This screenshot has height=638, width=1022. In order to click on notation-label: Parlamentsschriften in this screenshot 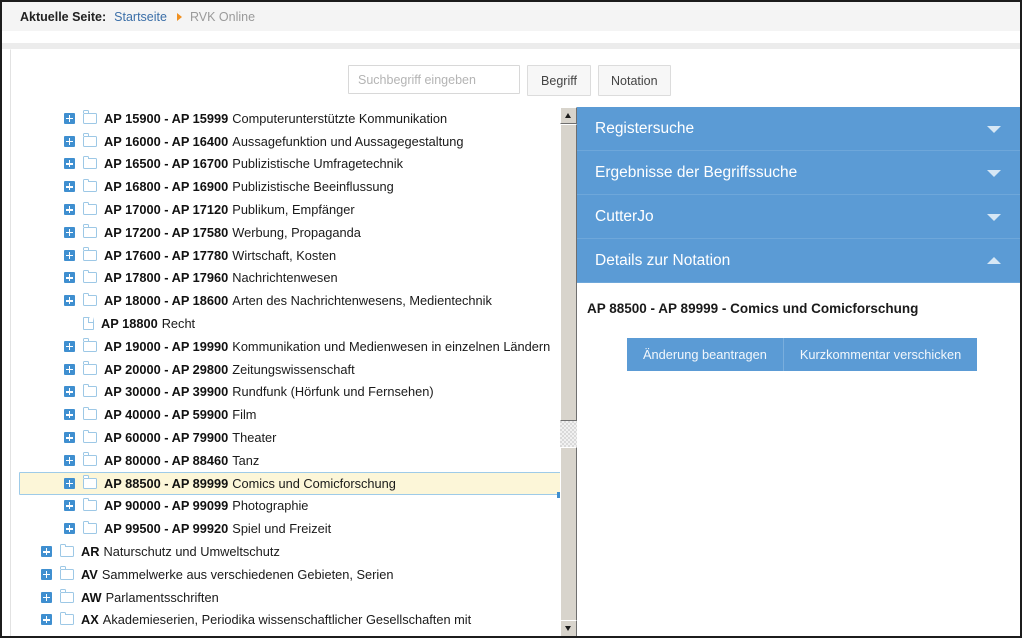, I will do `click(162, 597)`.